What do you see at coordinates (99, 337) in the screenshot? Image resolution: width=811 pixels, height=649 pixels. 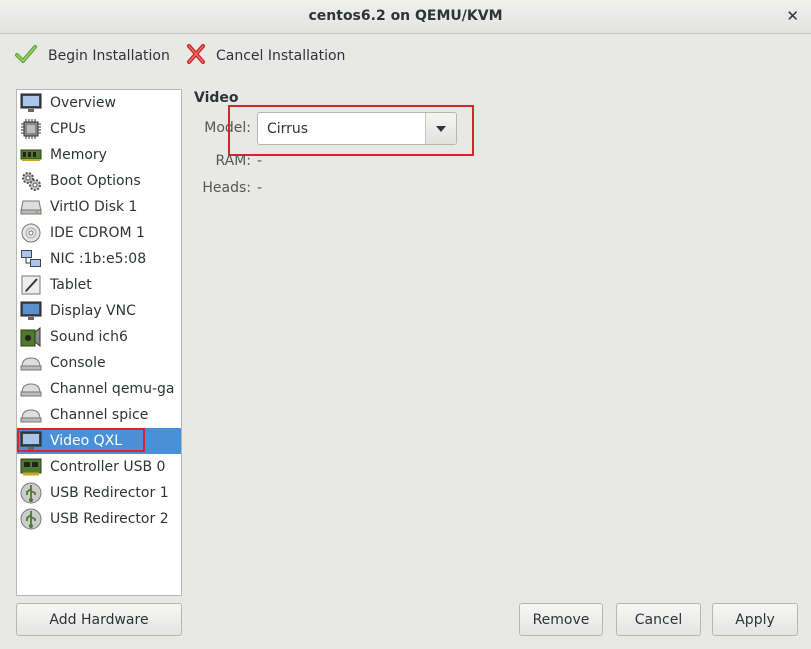 I see `sidebar-item-sound-ich6: Sound ich6` at bounding box center [99, 337].